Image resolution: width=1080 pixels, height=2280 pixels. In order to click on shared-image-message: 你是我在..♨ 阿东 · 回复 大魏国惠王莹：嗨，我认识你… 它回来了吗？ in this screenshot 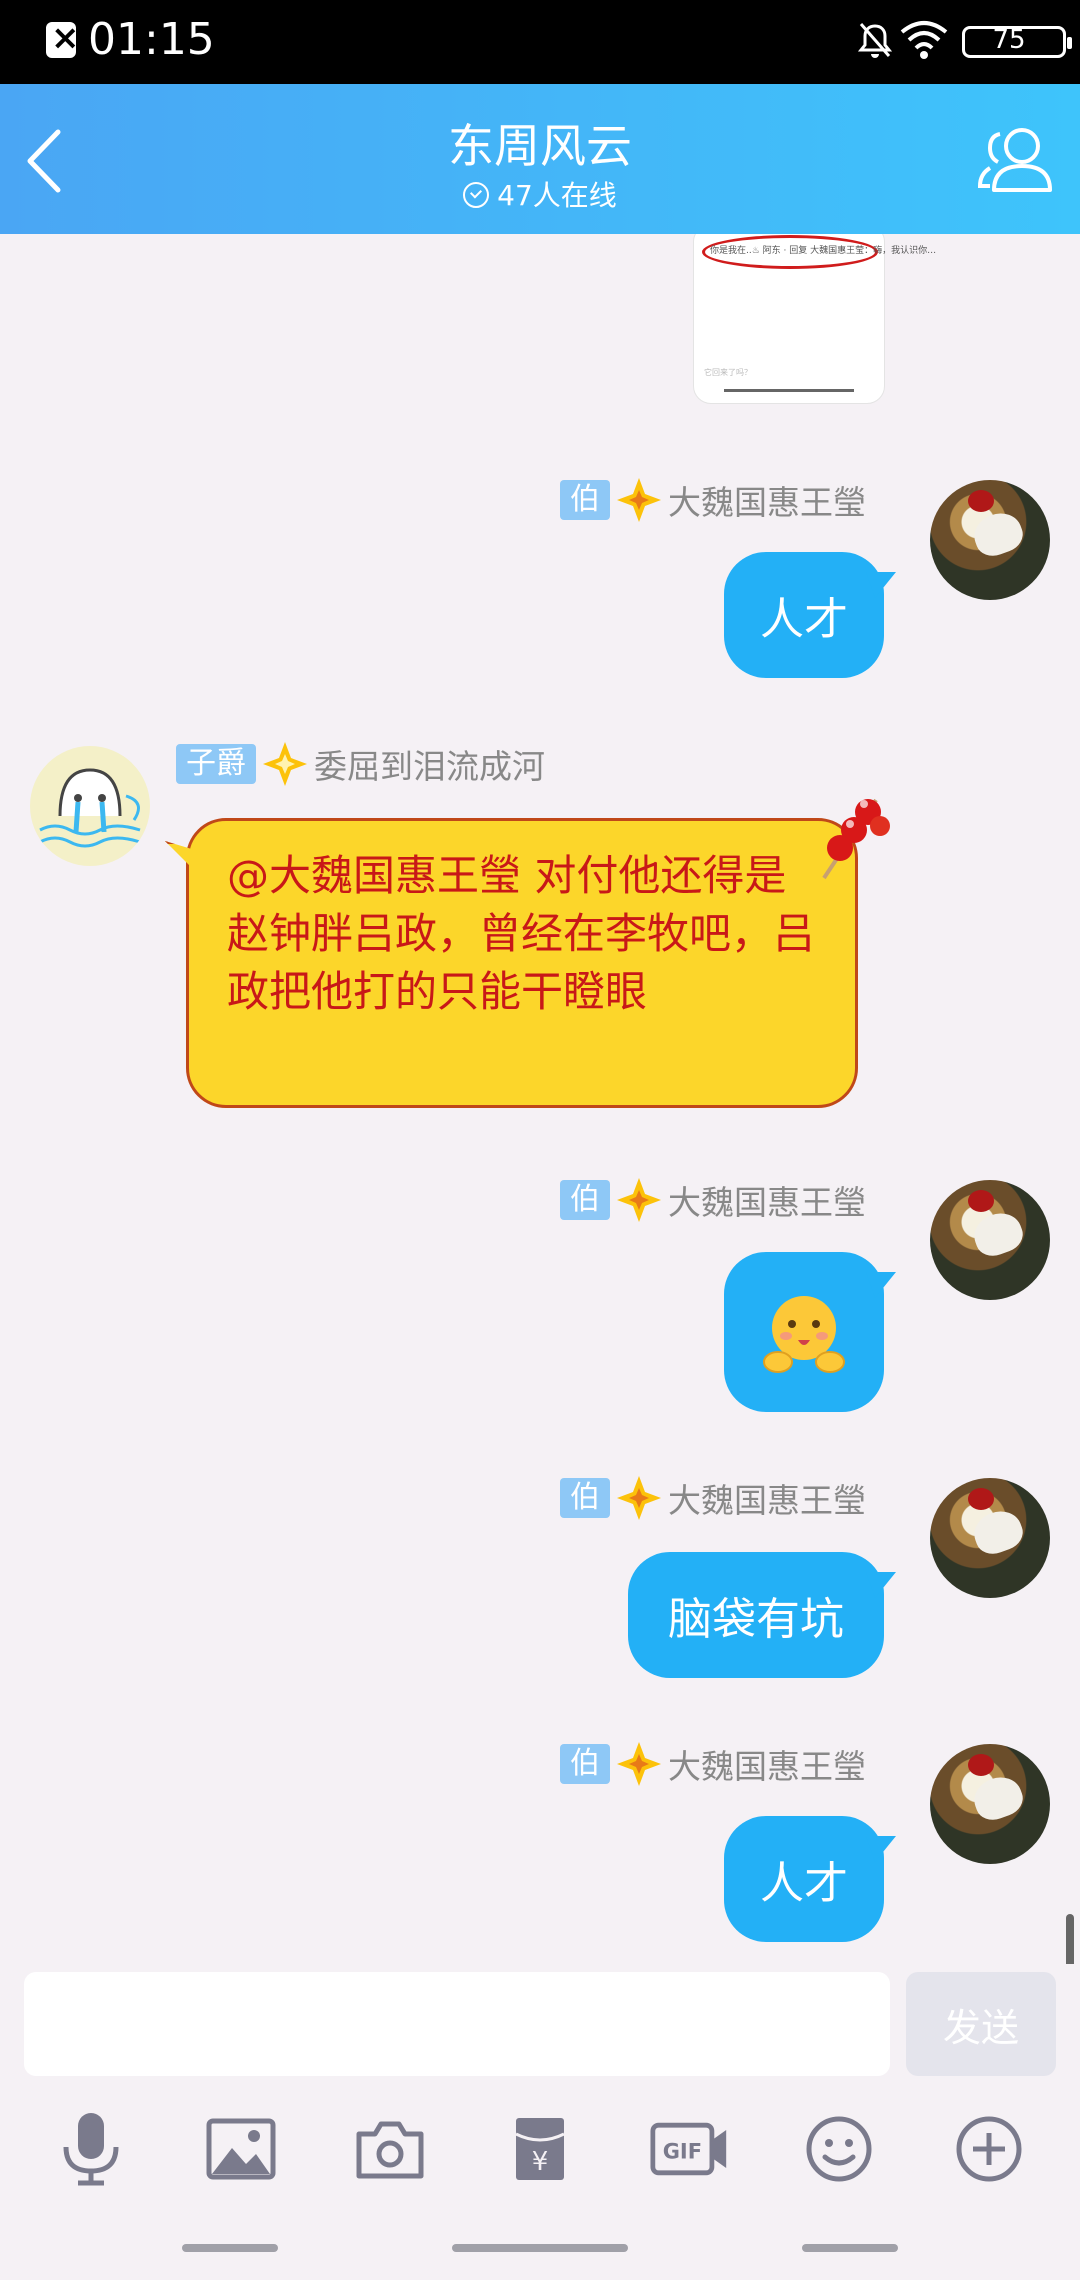, I will do `click(814, 319)`.